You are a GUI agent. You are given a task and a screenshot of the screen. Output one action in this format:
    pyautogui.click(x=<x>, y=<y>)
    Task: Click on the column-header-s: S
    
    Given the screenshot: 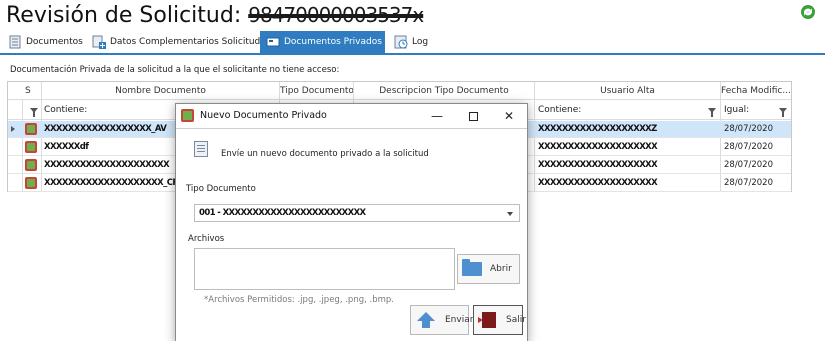 What is the action you would take?
    pyautogui.click(x=24, y=91)
    